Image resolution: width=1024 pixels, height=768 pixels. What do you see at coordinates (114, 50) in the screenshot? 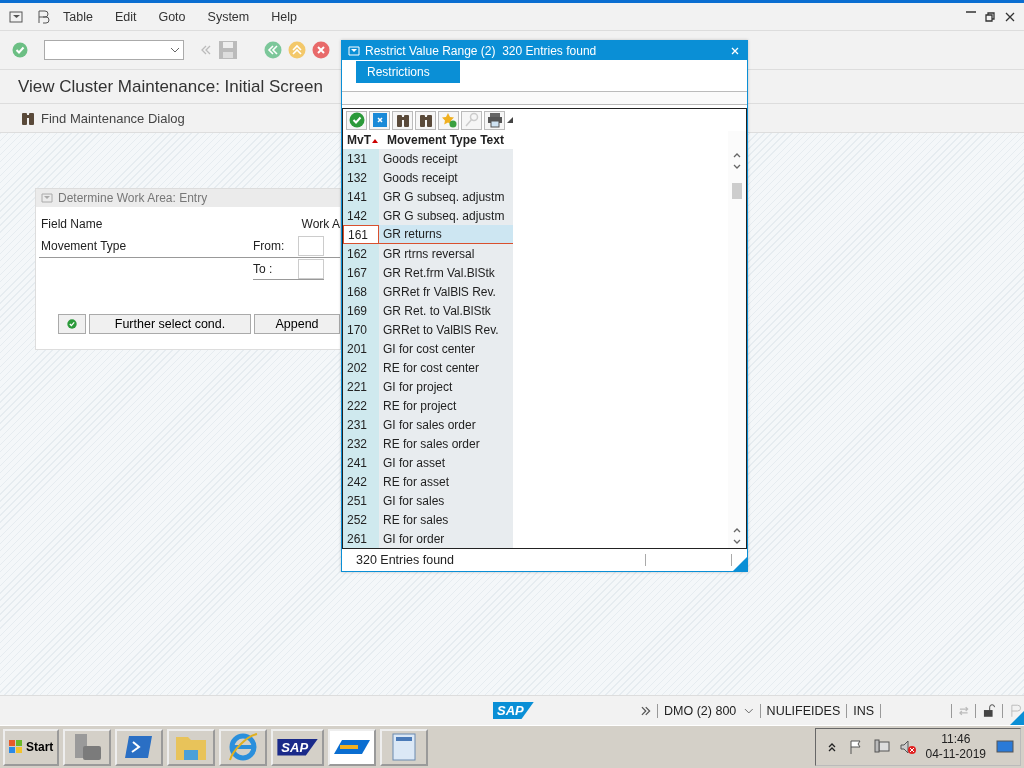
I see `command-field` at bounding box center [114, 50].